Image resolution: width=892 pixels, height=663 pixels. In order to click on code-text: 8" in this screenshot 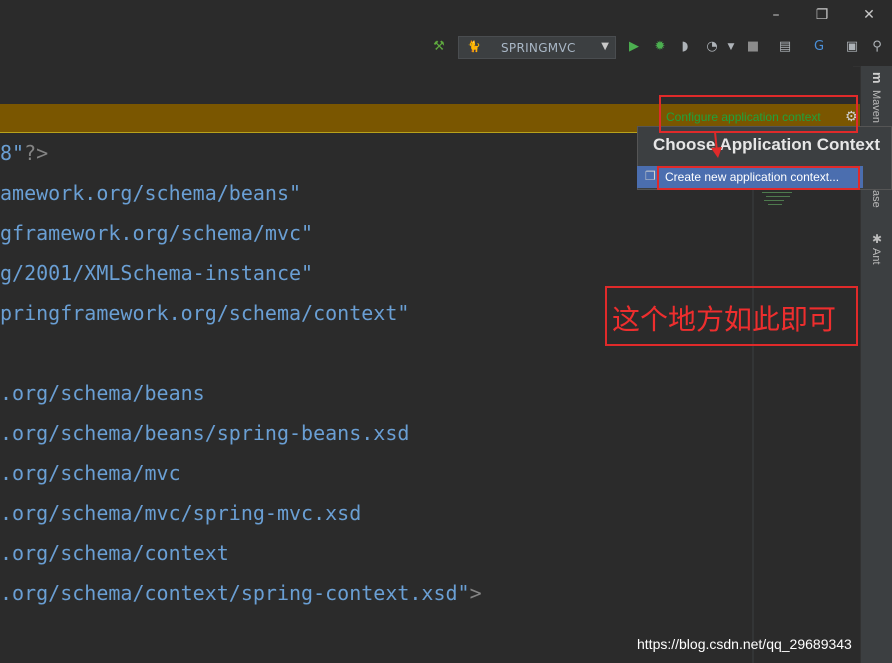, I will do `click(12, 153)`.